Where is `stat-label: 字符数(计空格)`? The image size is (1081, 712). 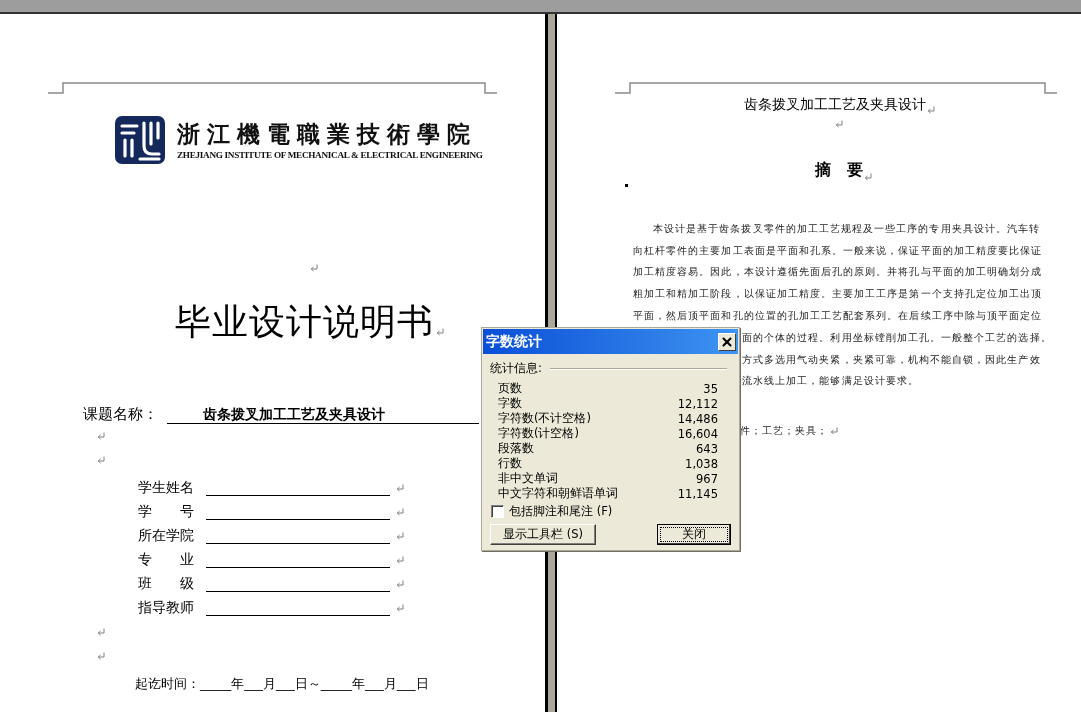 stat-label: 字符数(计空格) is located at coordinates (538, 433).